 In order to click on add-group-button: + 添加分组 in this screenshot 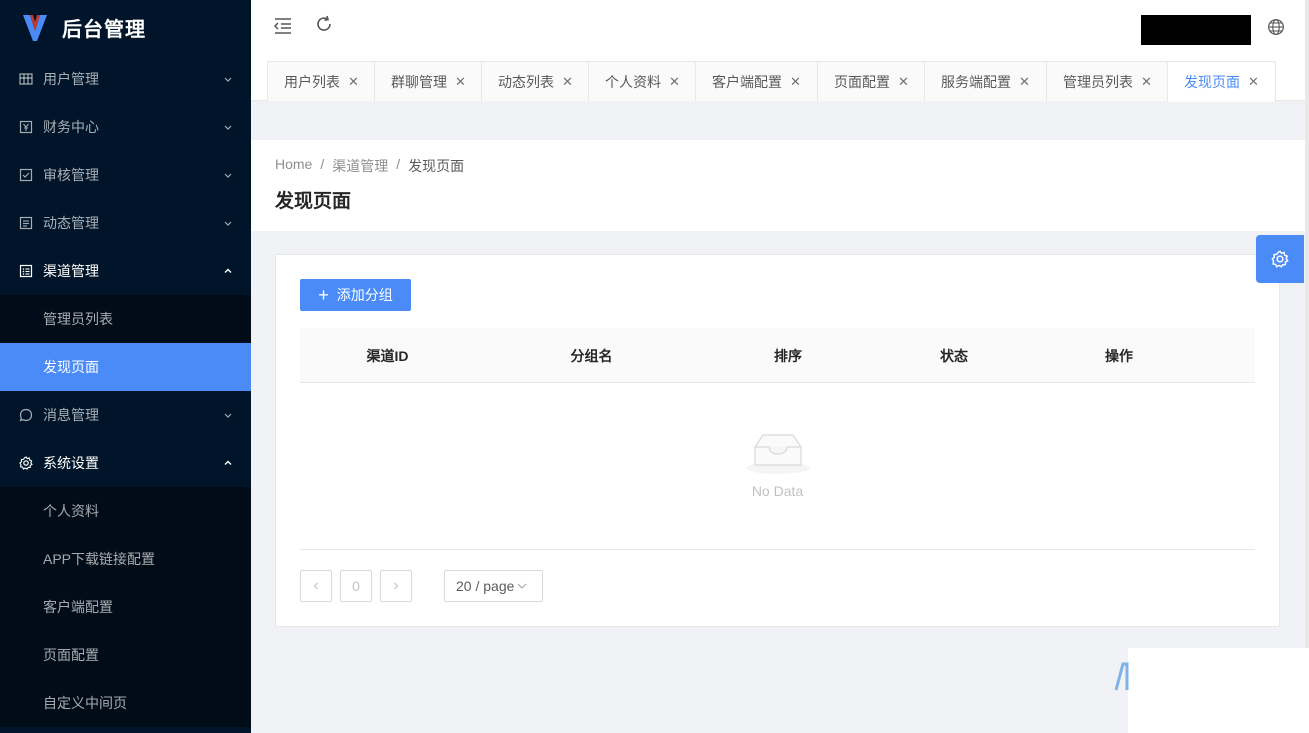, I will do `click(355, 295)`.